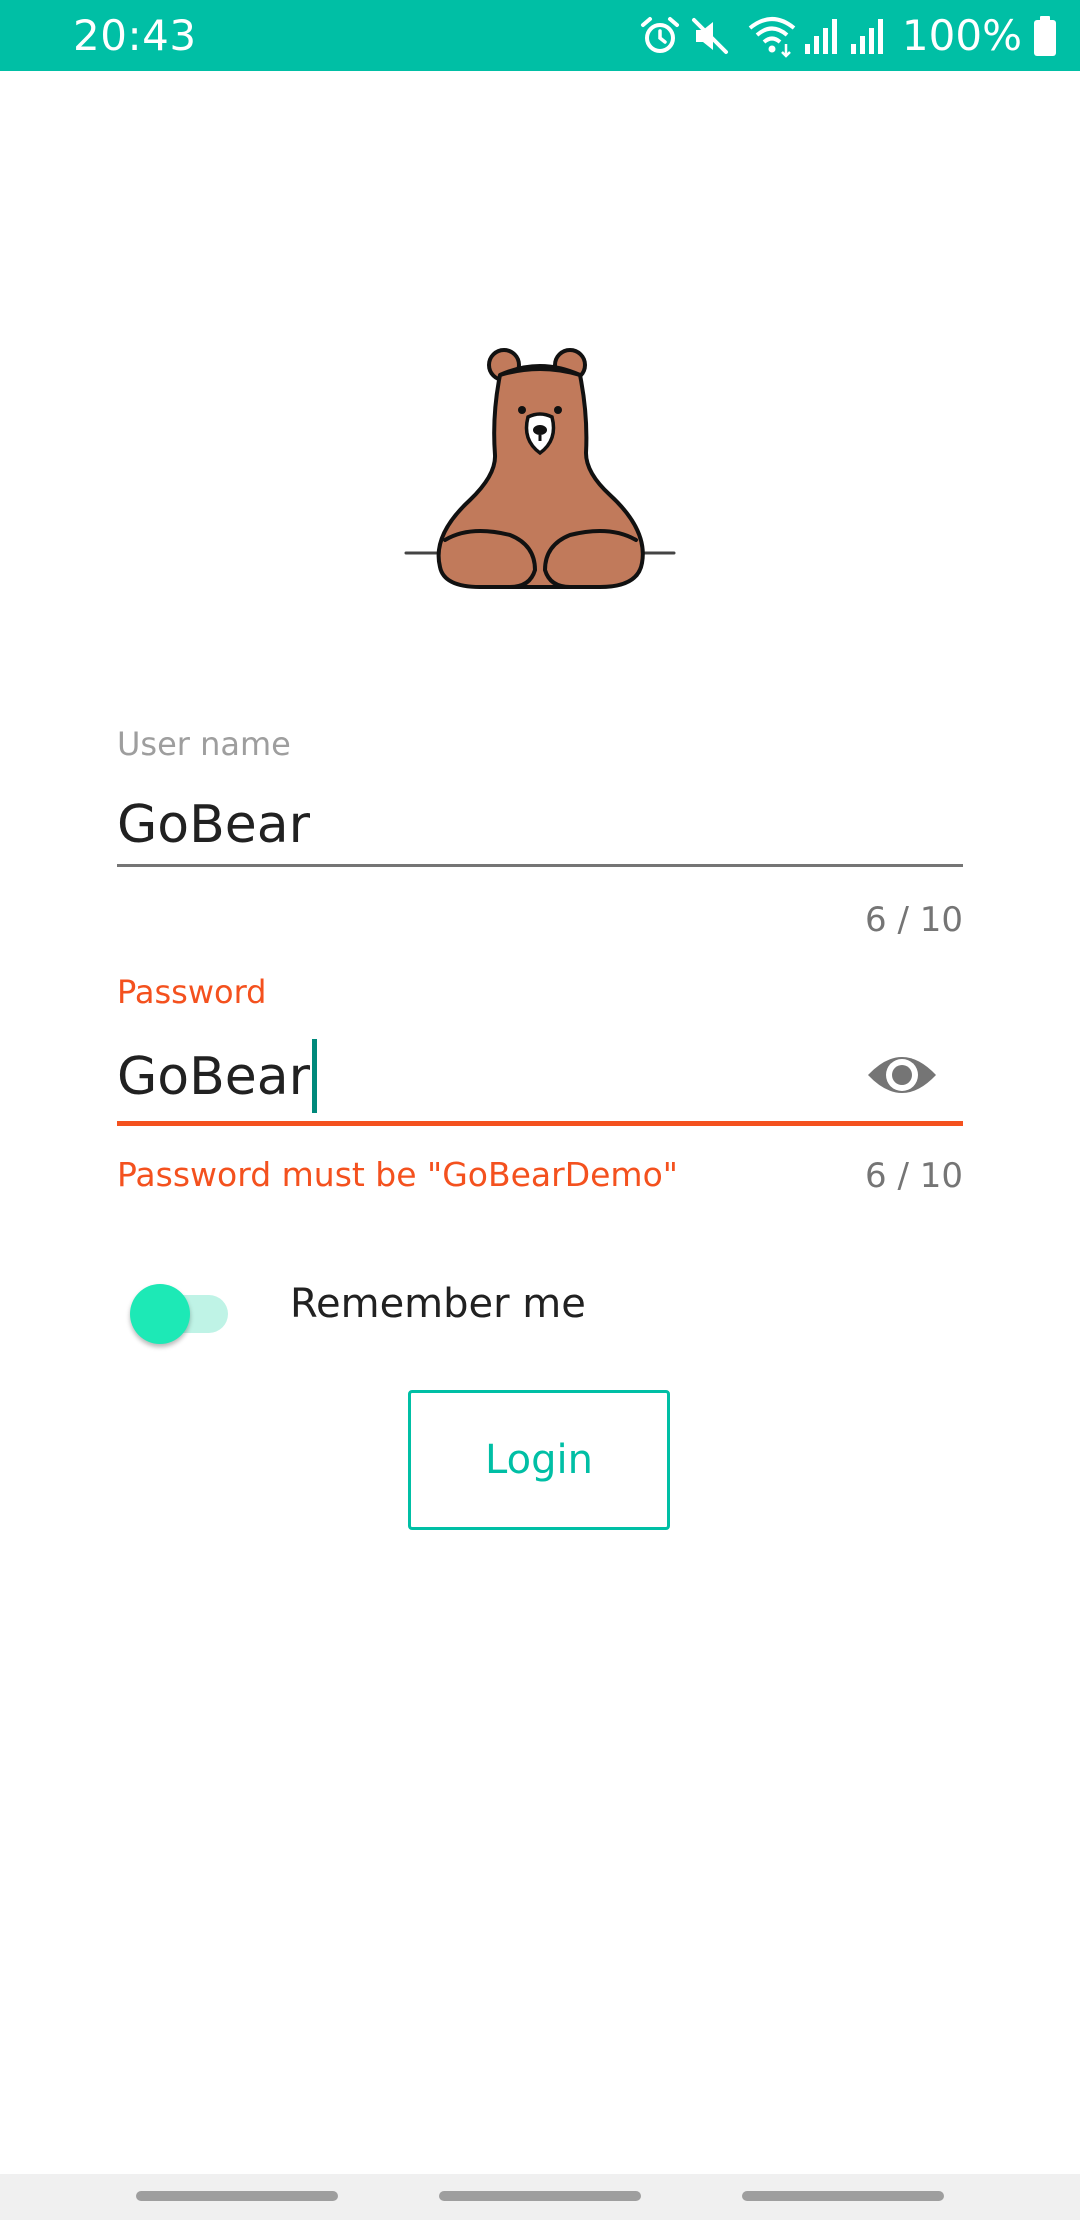 The image size is (1080, 2220). What do you see at coordinates (204, 744) in the screenshot?
I see `username-label: User name` at bounding box center [204, 744].